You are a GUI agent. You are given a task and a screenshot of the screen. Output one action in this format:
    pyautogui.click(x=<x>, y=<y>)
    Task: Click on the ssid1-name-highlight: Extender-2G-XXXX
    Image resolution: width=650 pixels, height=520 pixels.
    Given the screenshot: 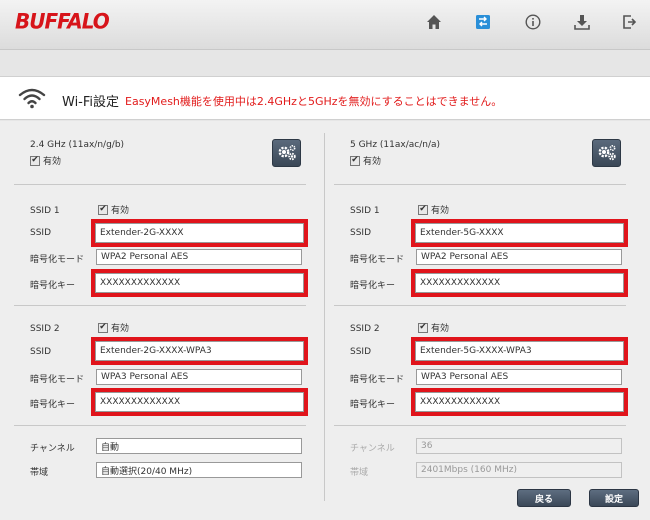 What is the action you would take?
    pyautogui.click(x=199, y=233)
    